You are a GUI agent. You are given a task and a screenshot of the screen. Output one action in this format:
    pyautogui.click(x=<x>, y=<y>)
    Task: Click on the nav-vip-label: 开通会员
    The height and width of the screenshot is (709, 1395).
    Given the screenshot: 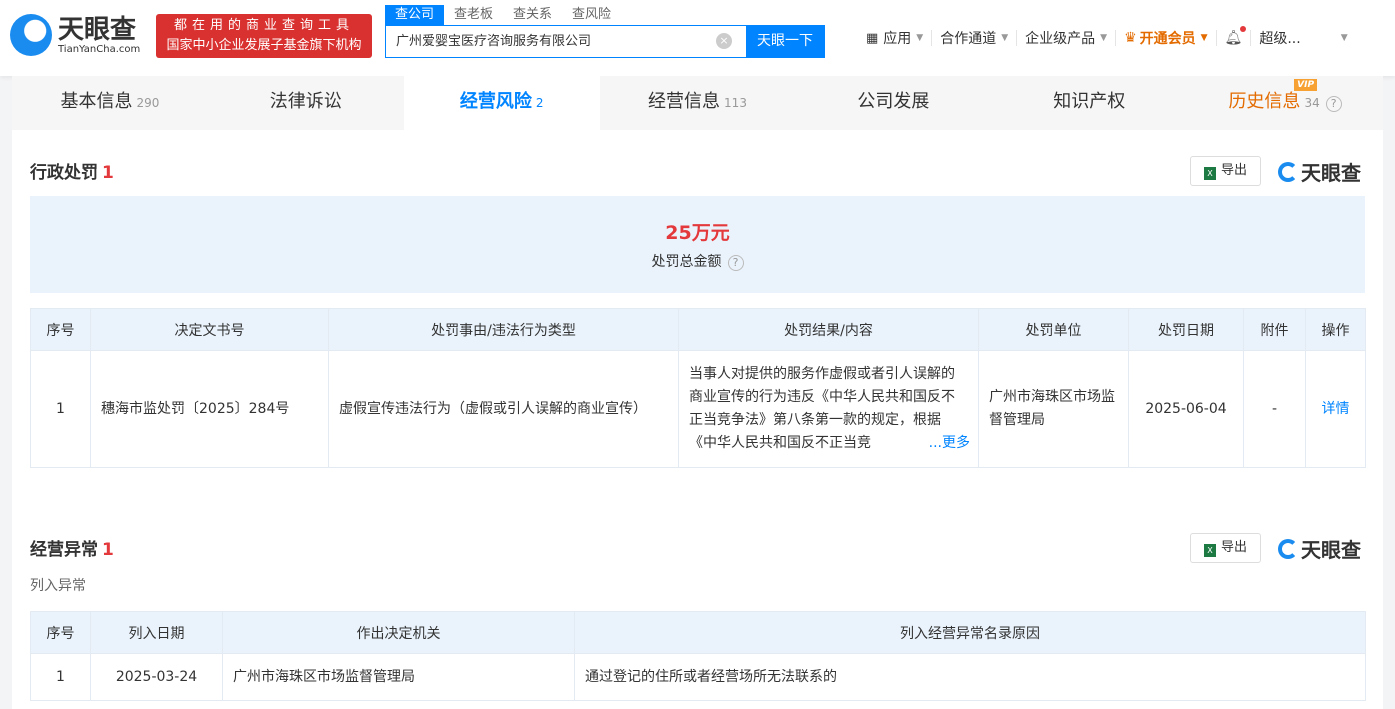 What is the action you would take?
    pyautogui.click(x=1167, y=39)
    